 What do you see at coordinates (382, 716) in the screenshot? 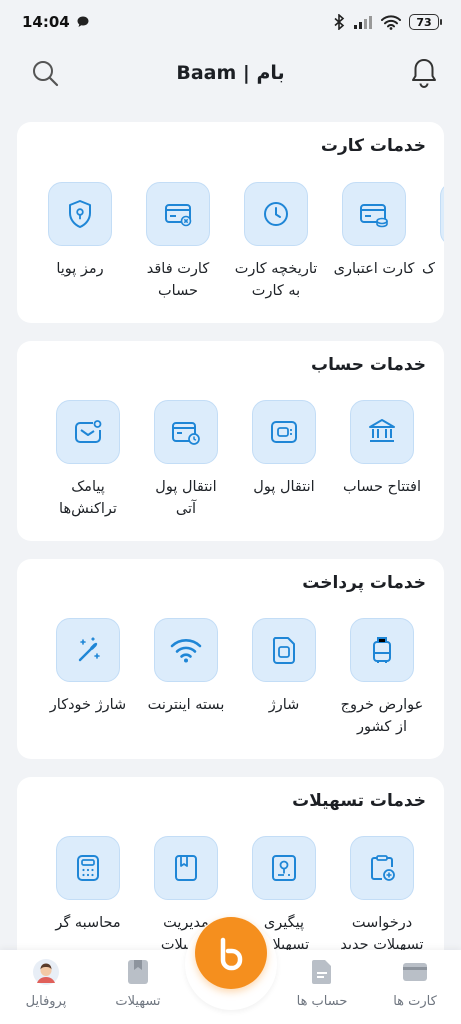
I see `service-label: عوارض خروج از کشور` at bounding box center [382, 716].